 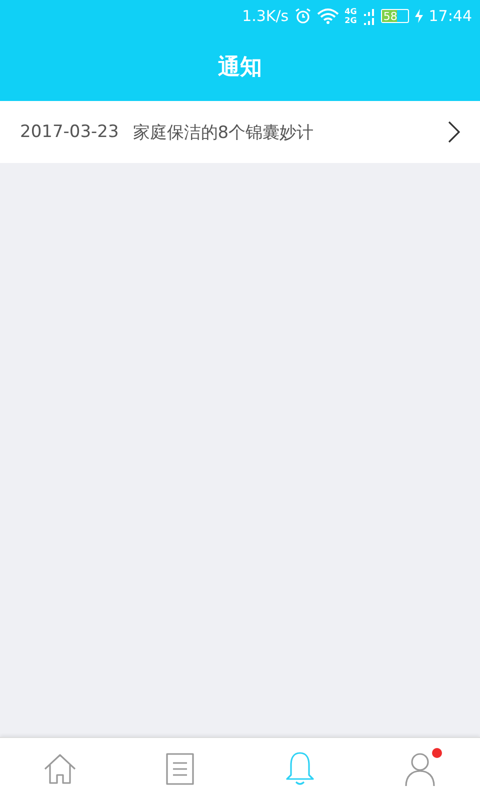 I want to click on network-type: 4G, so click(x=350, y=11).